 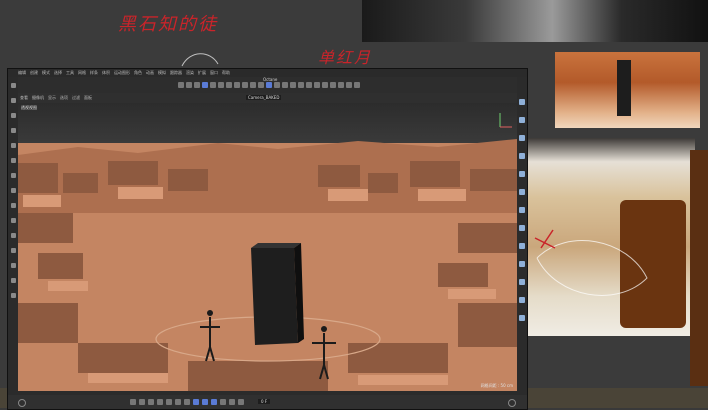 What do you see at coordinates (70, 73) in the screenshot?
I see `menu-item-4: 工具` at bounding box center [70, 73].